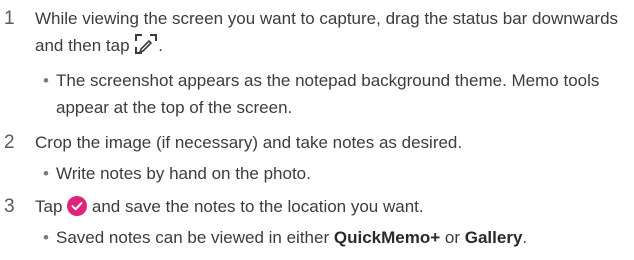 The image size is (634, 260). I want to click on step-number: 3, so click(9, 206).